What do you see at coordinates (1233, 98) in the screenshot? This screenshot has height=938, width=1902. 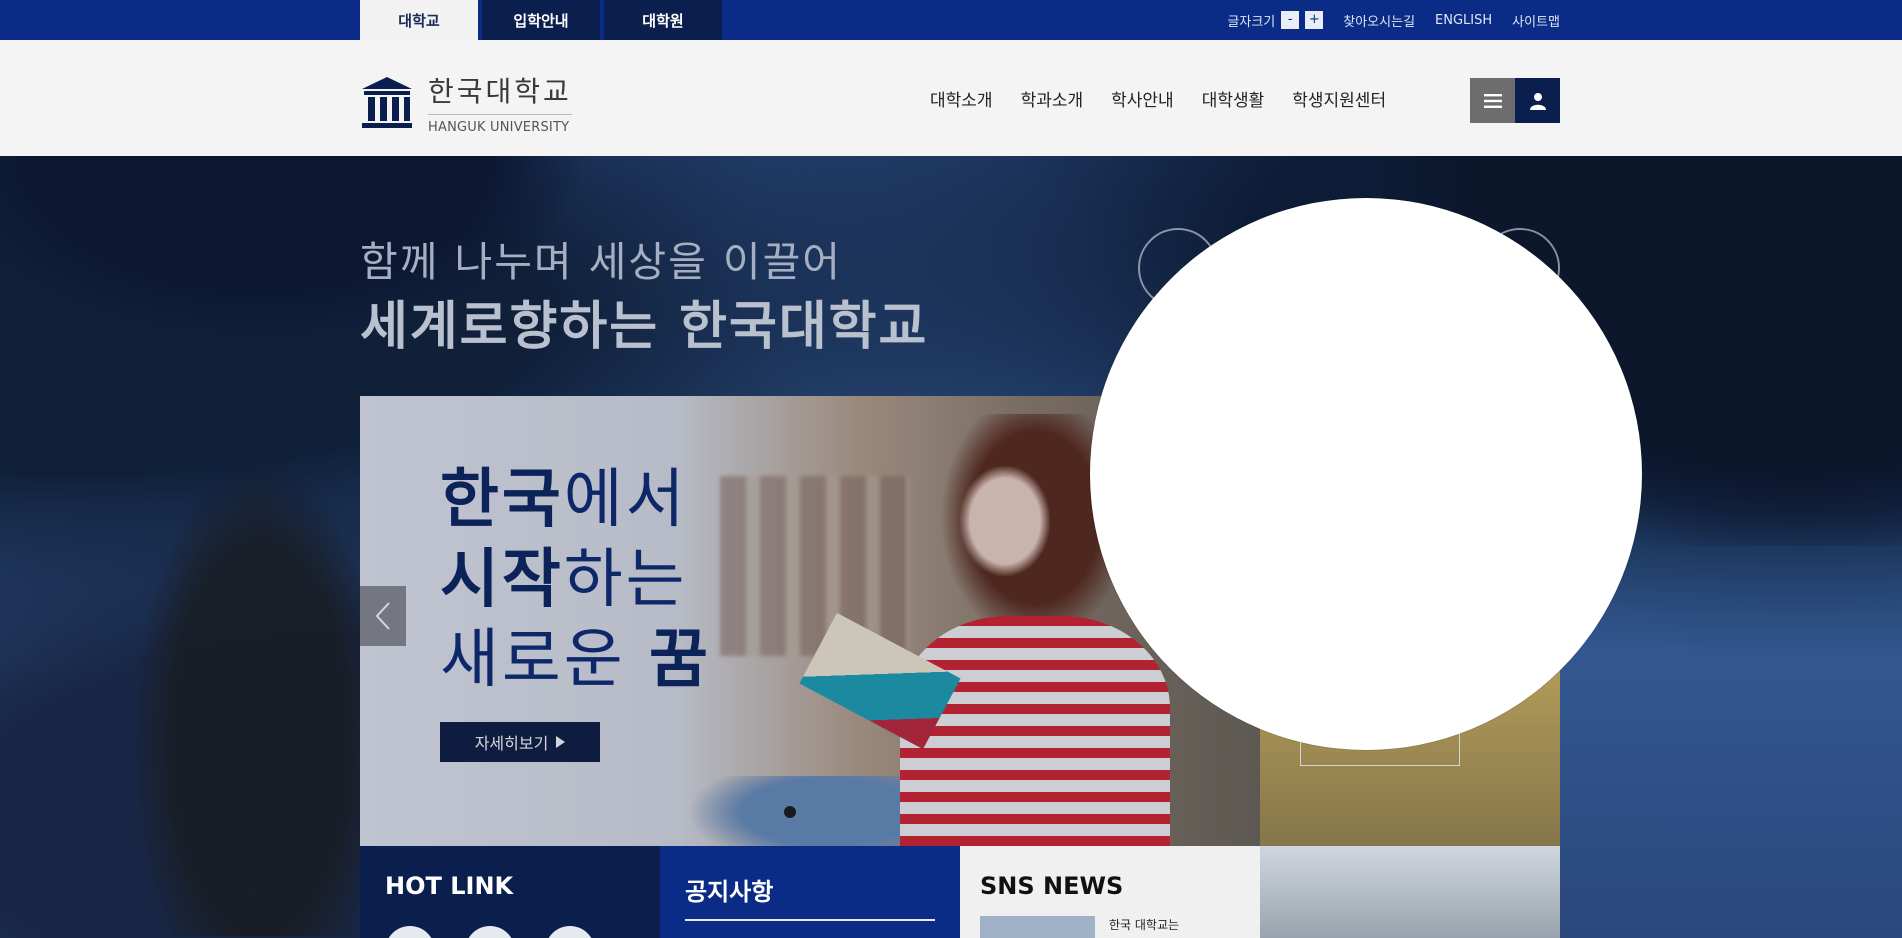 I see `nav-item-campus-life: 대학생활` at bounding box center [1233, 98].